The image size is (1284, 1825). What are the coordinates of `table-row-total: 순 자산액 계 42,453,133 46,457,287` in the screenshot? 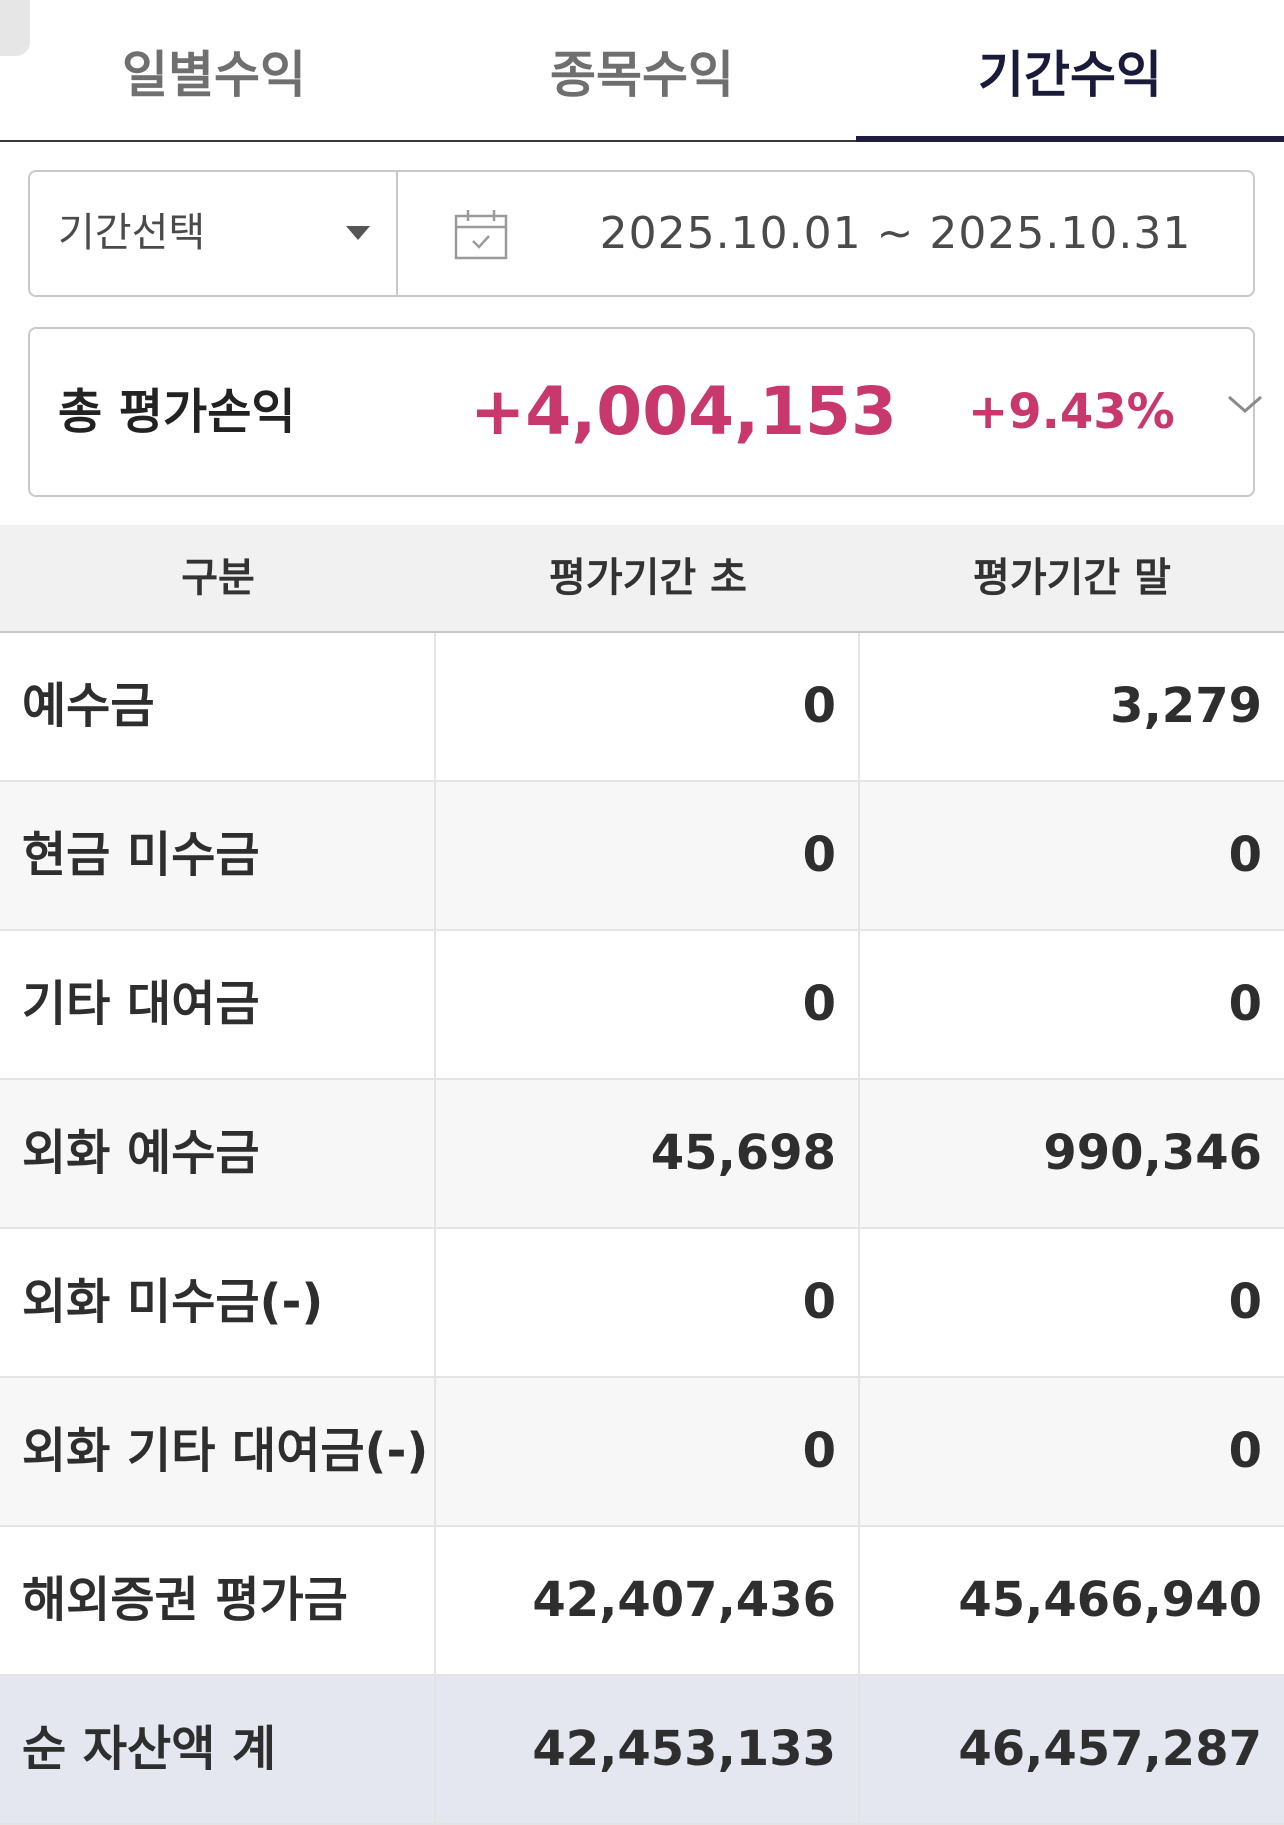 It's located at (642, 1750).